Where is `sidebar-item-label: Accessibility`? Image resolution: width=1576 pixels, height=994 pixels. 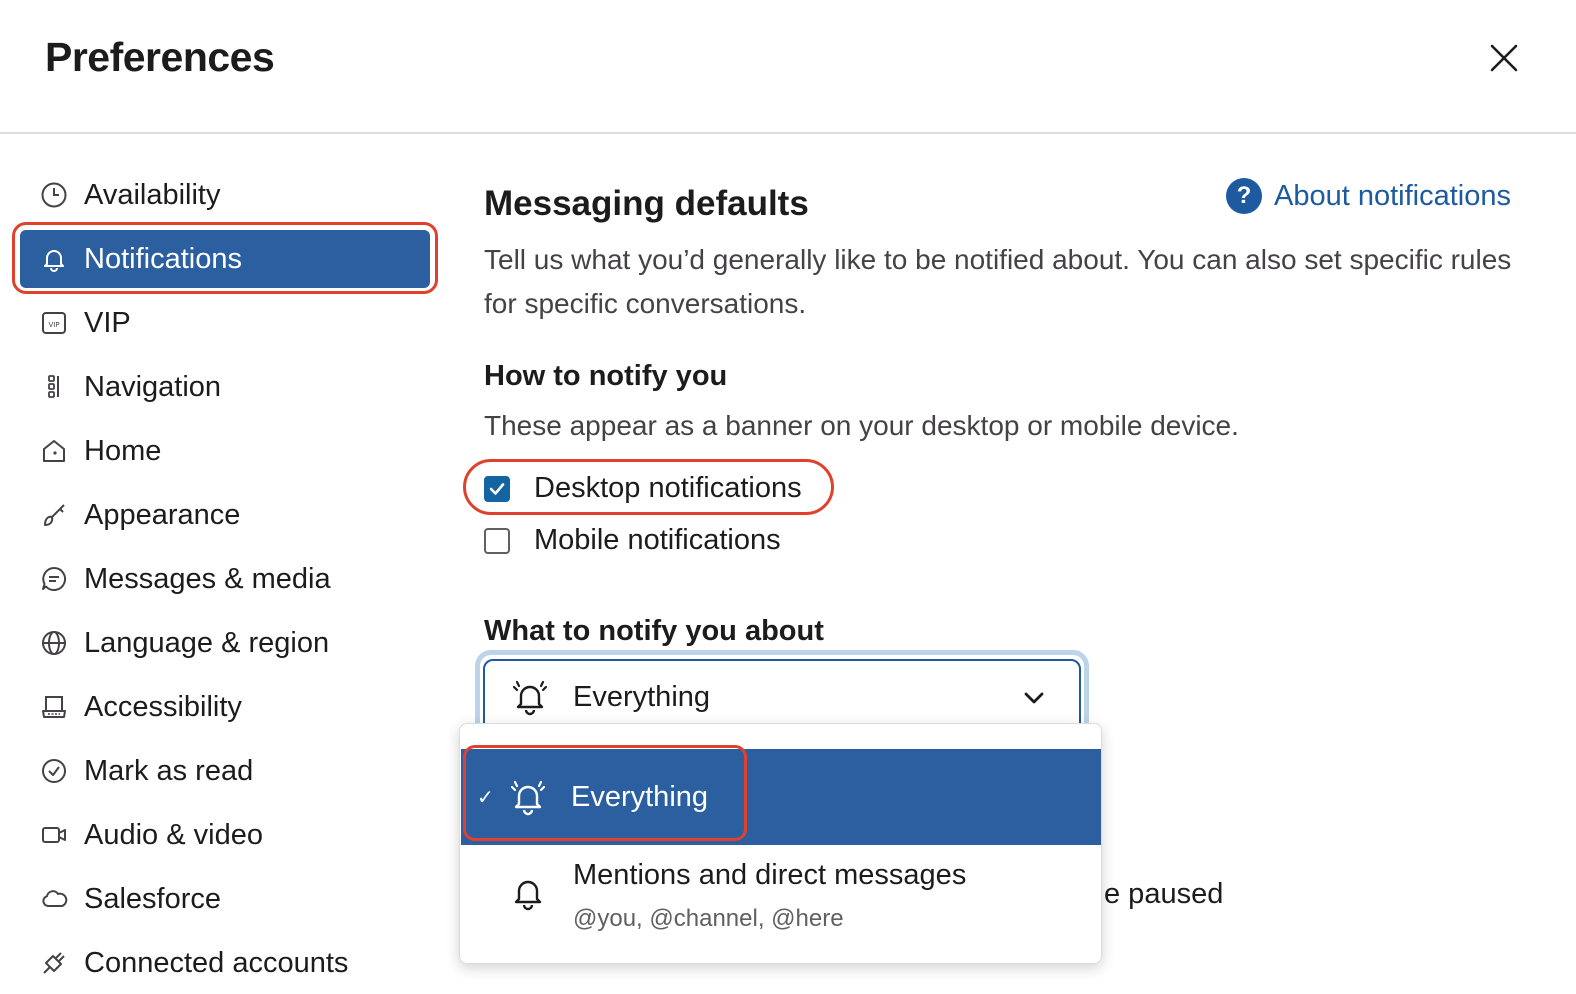
sidebar-item-label: Accessibility is located at coordinates (163, 706).